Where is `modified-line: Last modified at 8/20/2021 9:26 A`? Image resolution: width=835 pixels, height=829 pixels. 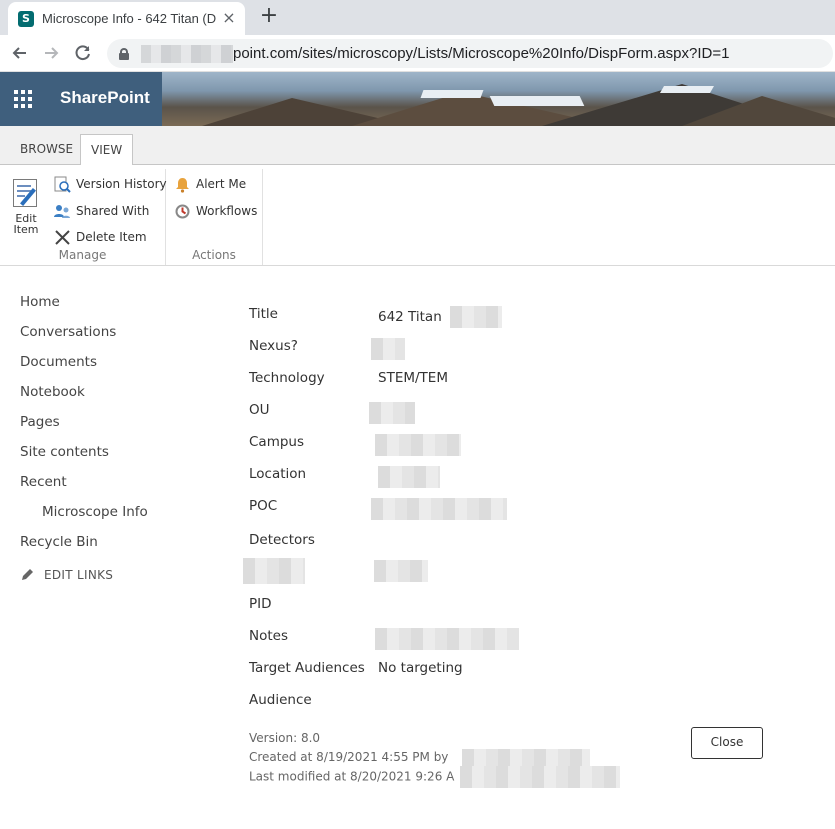
modified-line: Last modified at 8/20/2021 9:26 A is located at coordinates (435, 777).